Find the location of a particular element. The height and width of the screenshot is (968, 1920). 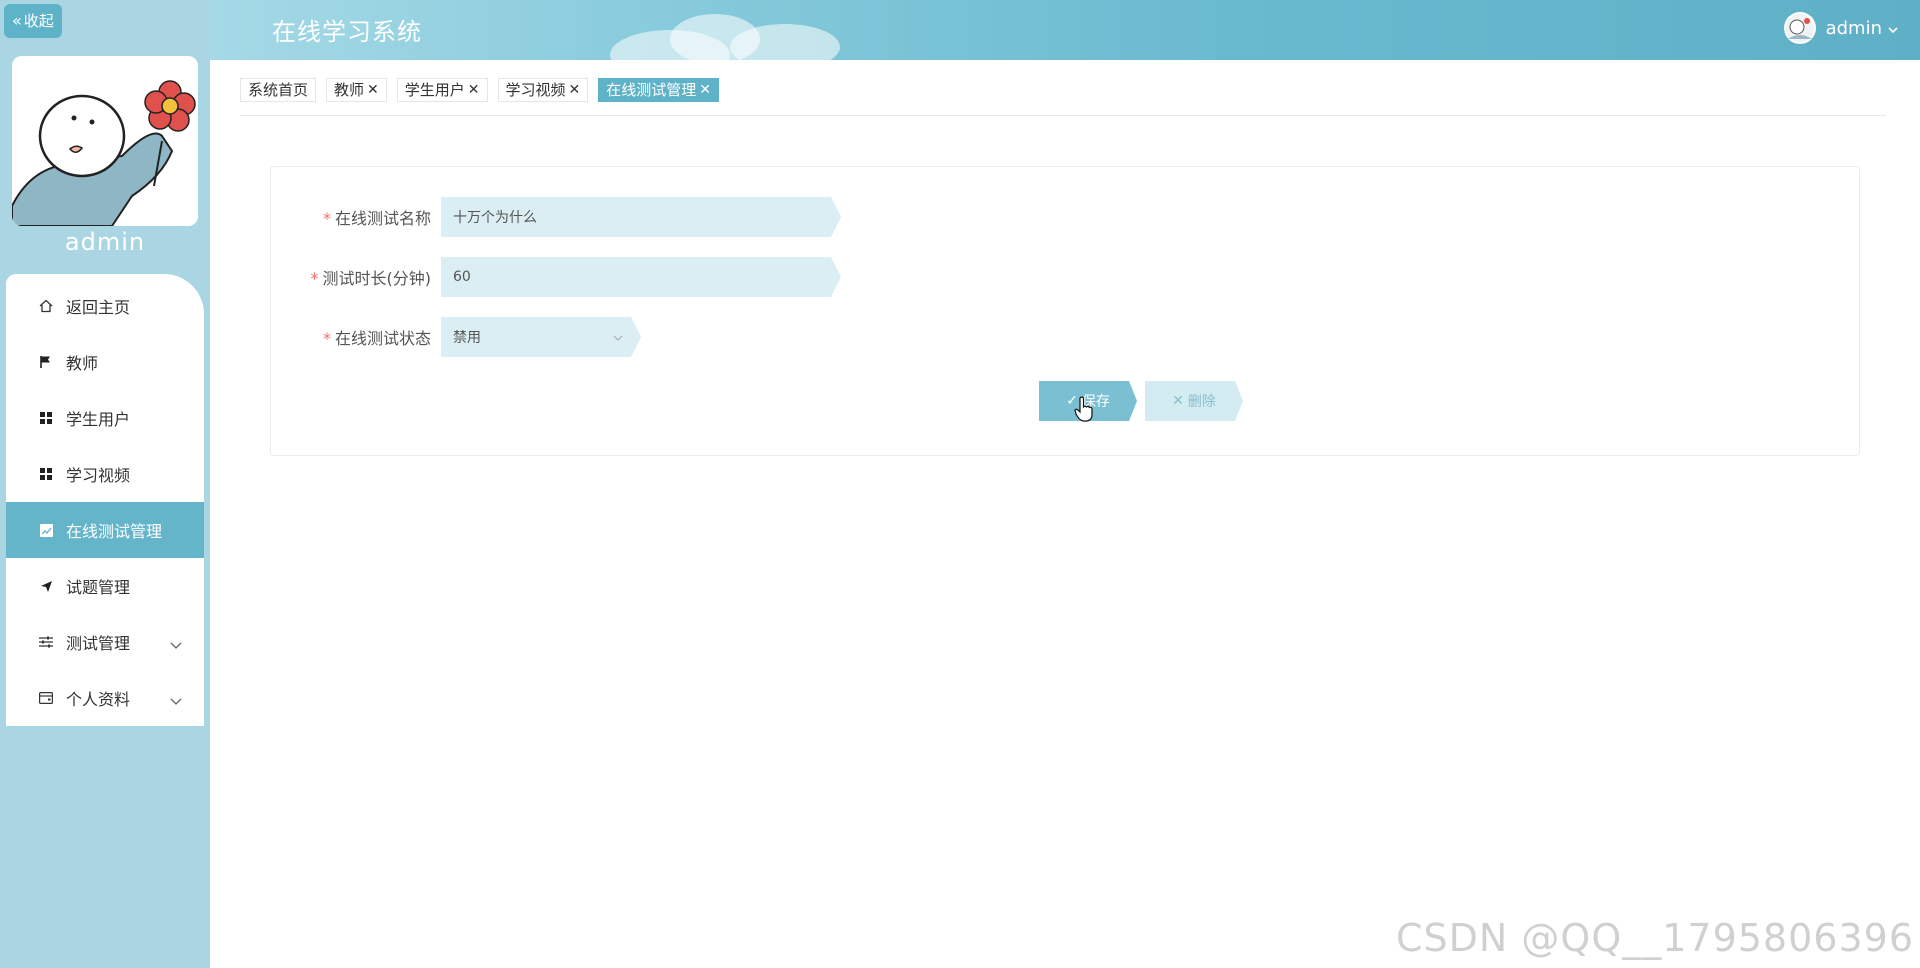

profile-avatar is located at coordinates (105, 141).